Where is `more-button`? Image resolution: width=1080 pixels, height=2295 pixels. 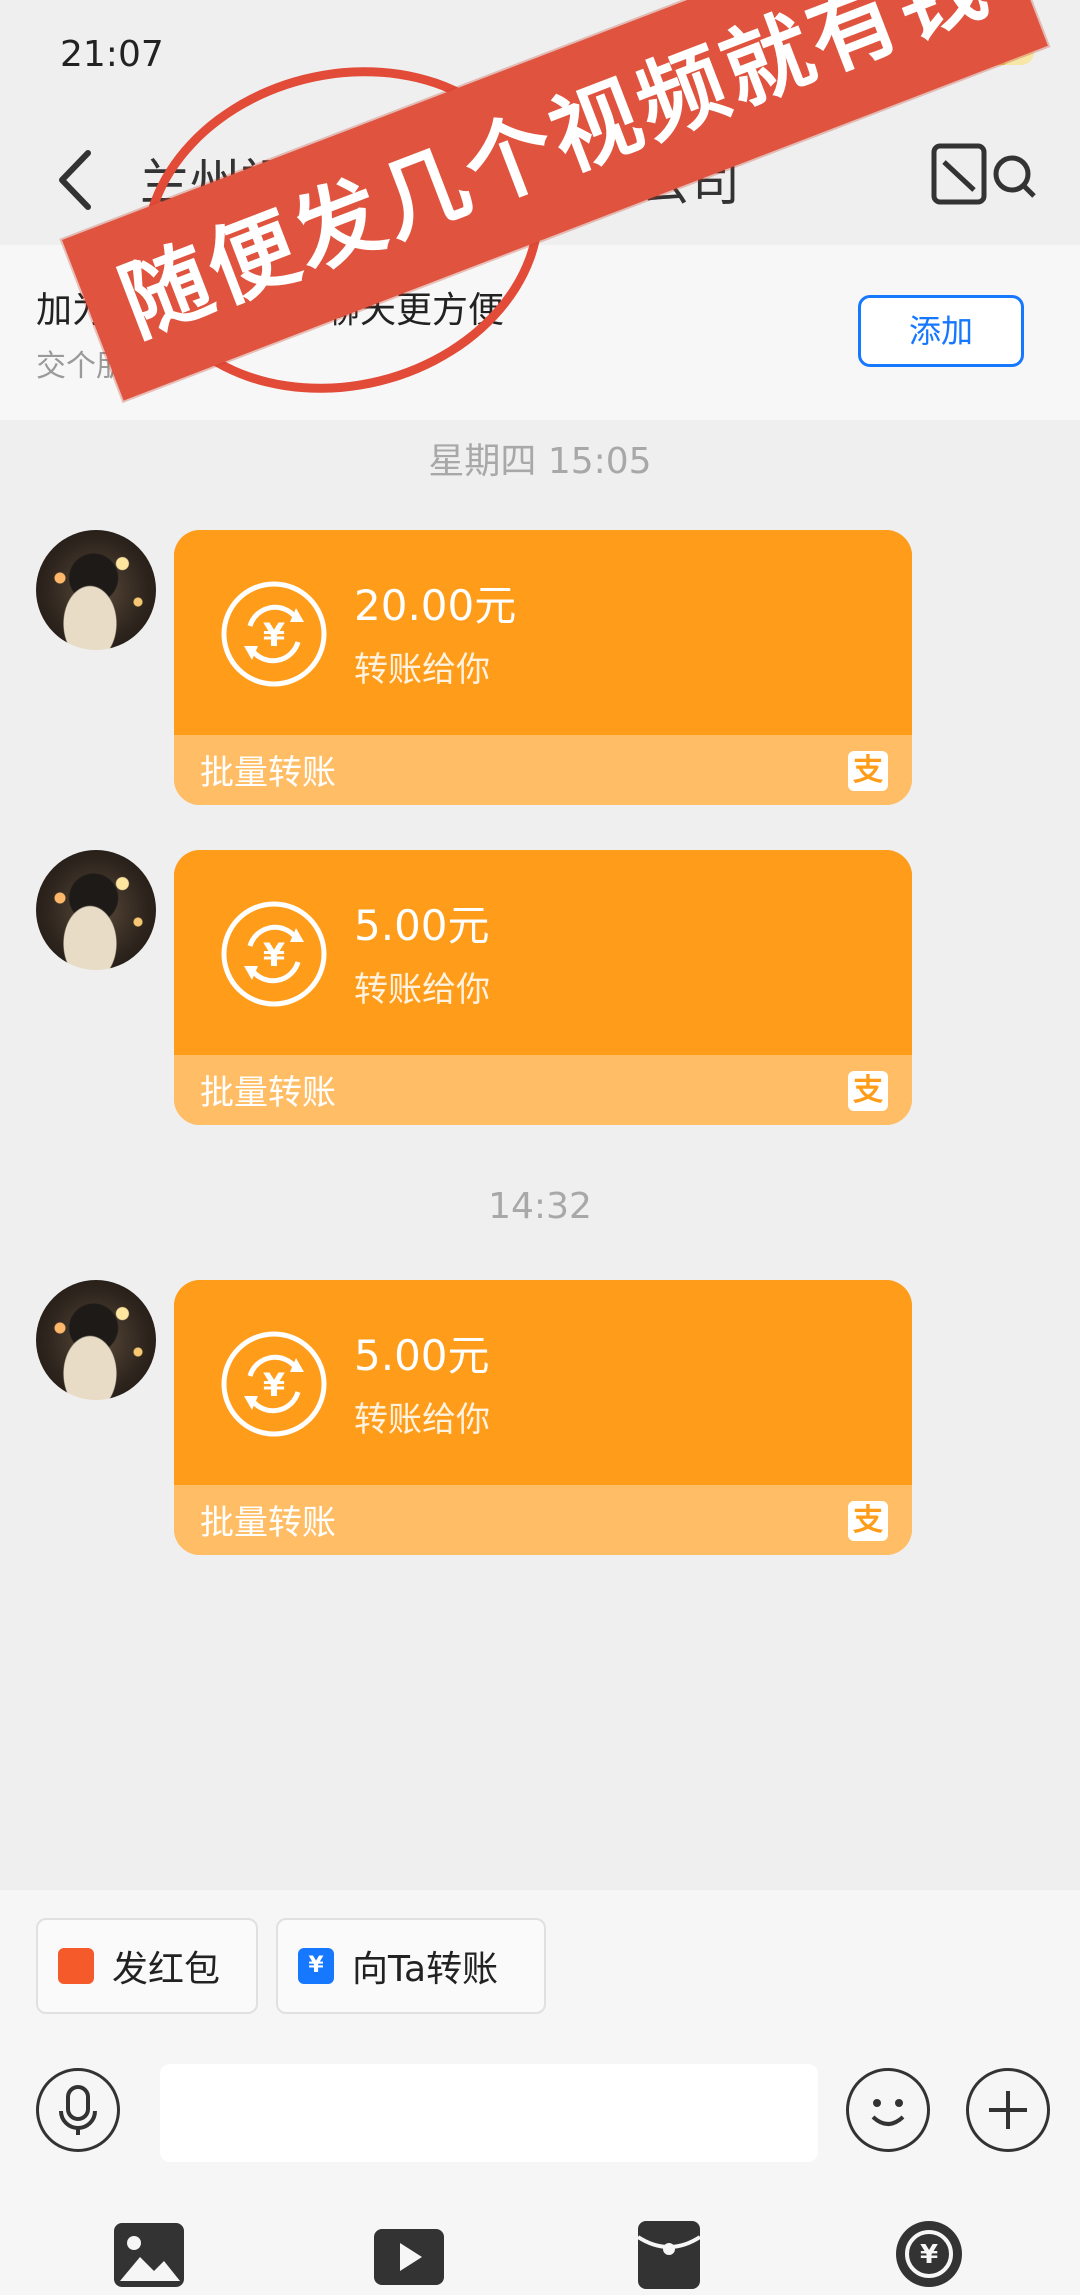 more-button is located at coordinates (1008, 2110).